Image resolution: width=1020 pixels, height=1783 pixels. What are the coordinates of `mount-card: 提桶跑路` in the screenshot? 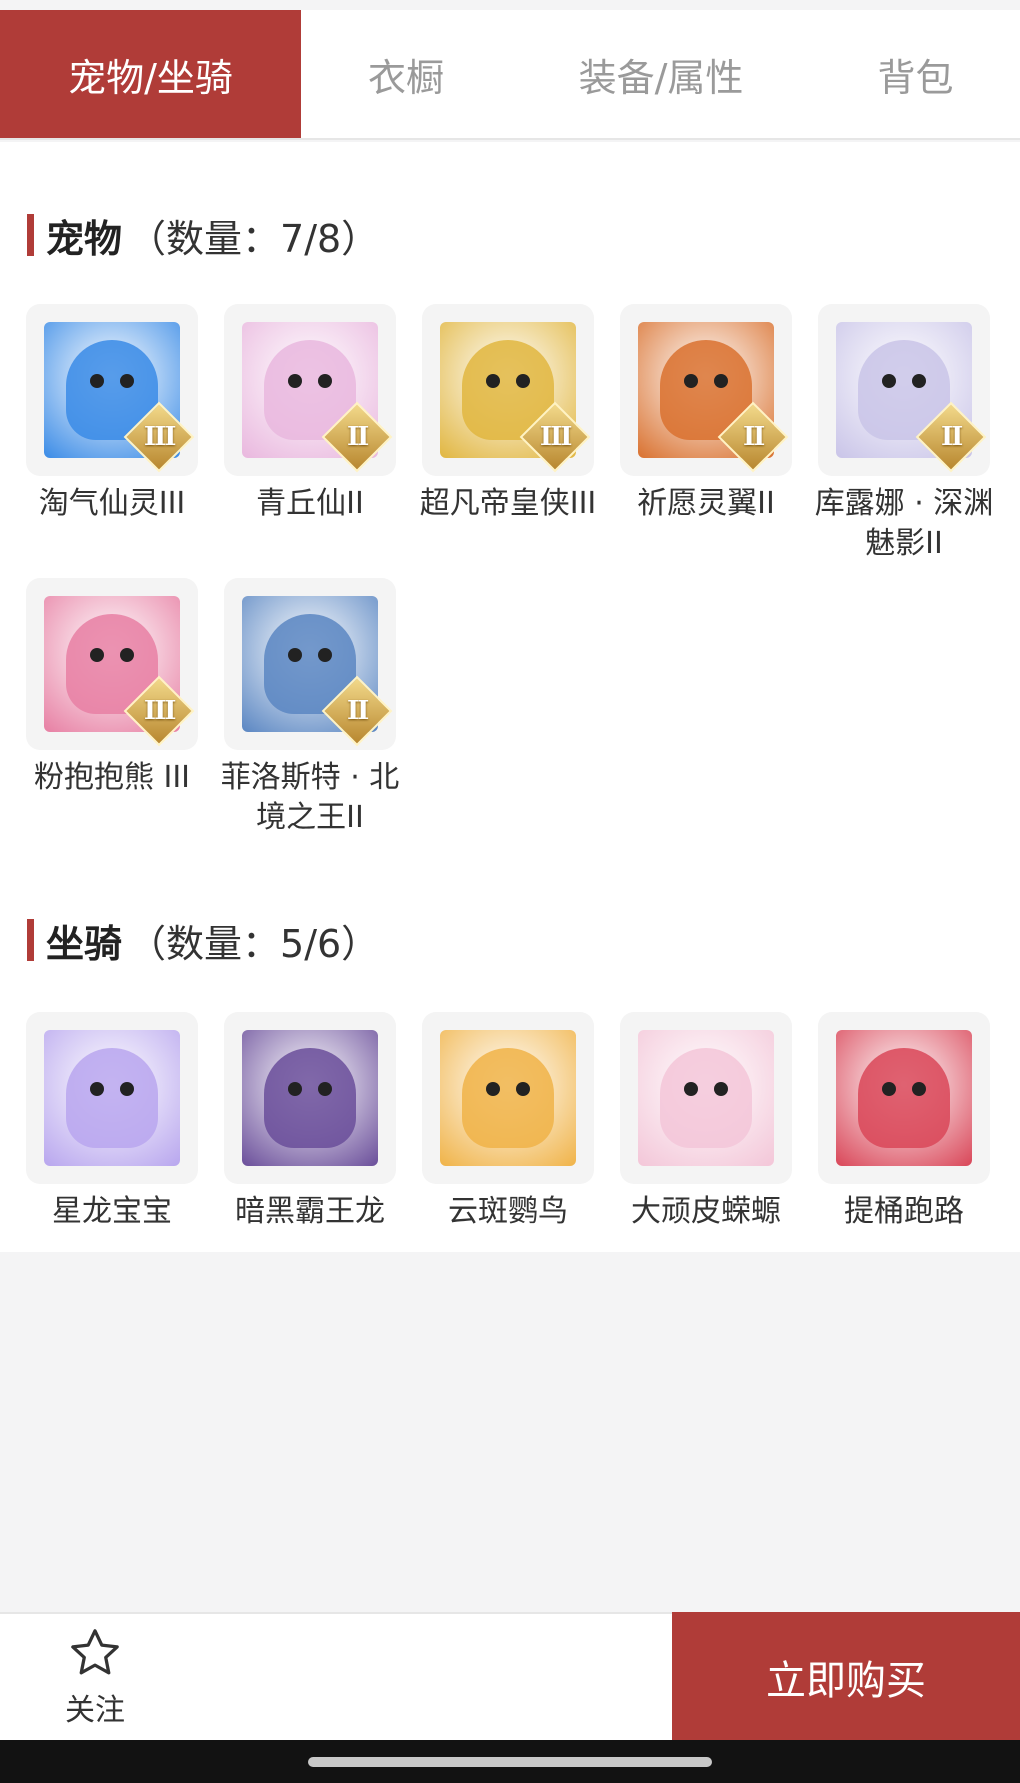 It's located at (904, 1122).